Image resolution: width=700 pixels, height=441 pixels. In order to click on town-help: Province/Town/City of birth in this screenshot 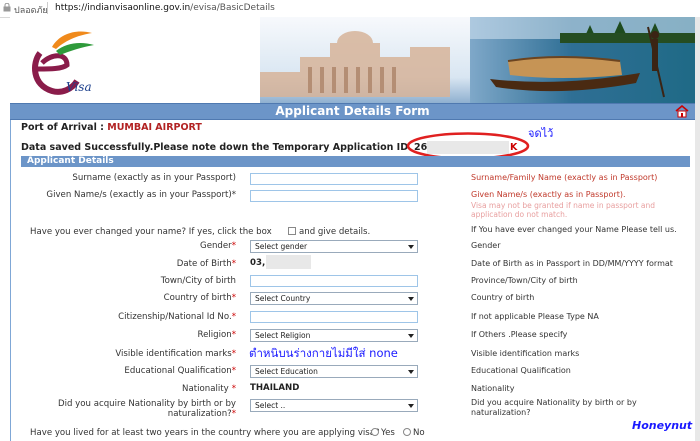, I will do `click(524, 280)`.